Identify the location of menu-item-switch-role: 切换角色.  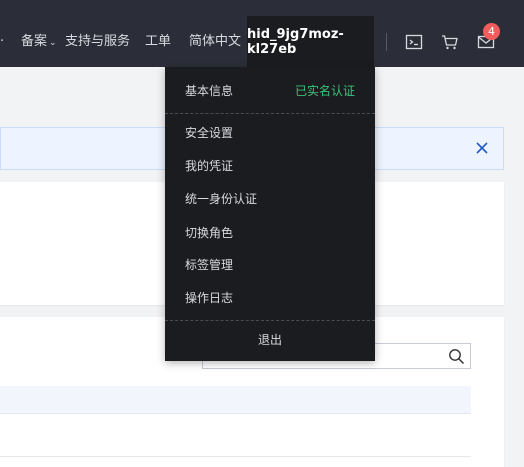
(209, 233).